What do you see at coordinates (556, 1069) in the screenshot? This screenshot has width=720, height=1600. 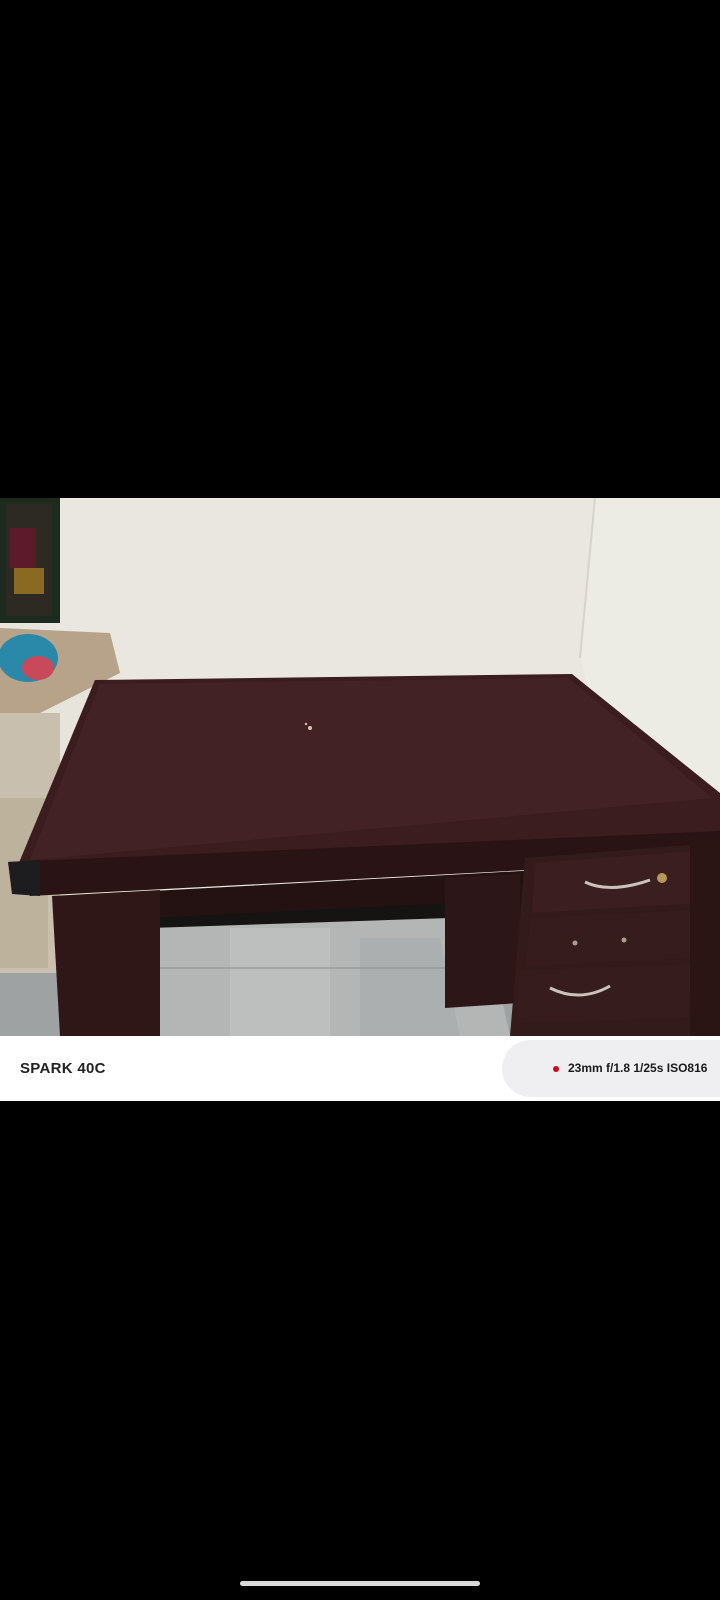 I see `record-dot-icon` at bounding box center [556, 1069].